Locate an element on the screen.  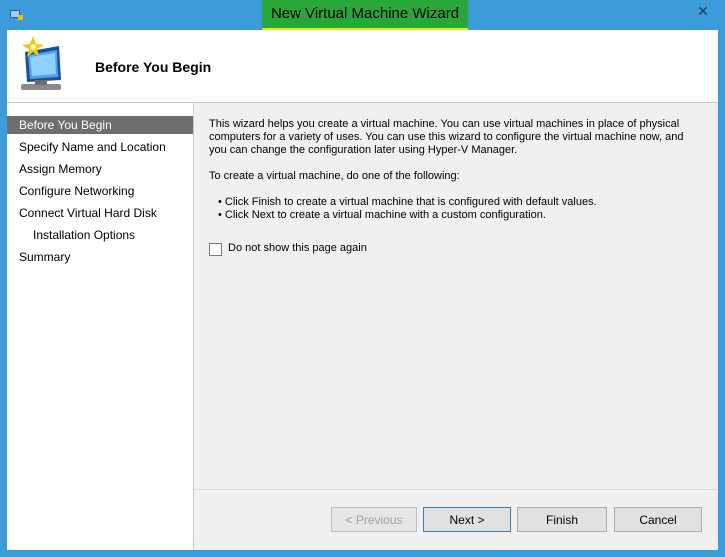
nav-step-specify-name-and-location: Specify Name and Location is located at coordinates (100, 147).